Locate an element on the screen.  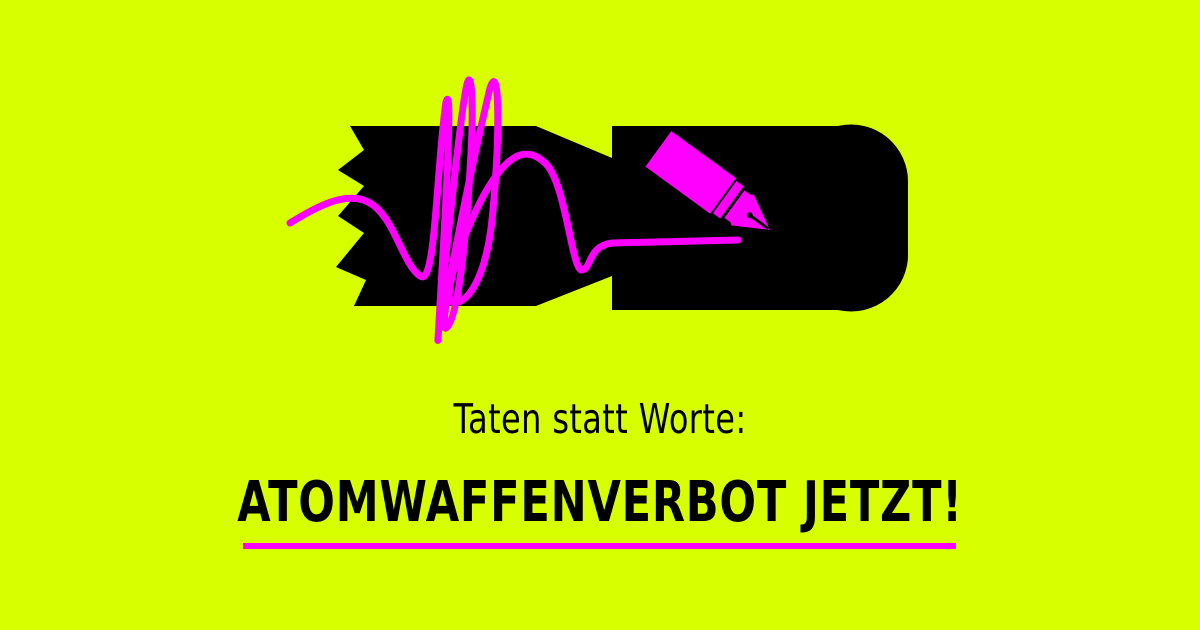
headline-underline is located at coordinates (599, 546).